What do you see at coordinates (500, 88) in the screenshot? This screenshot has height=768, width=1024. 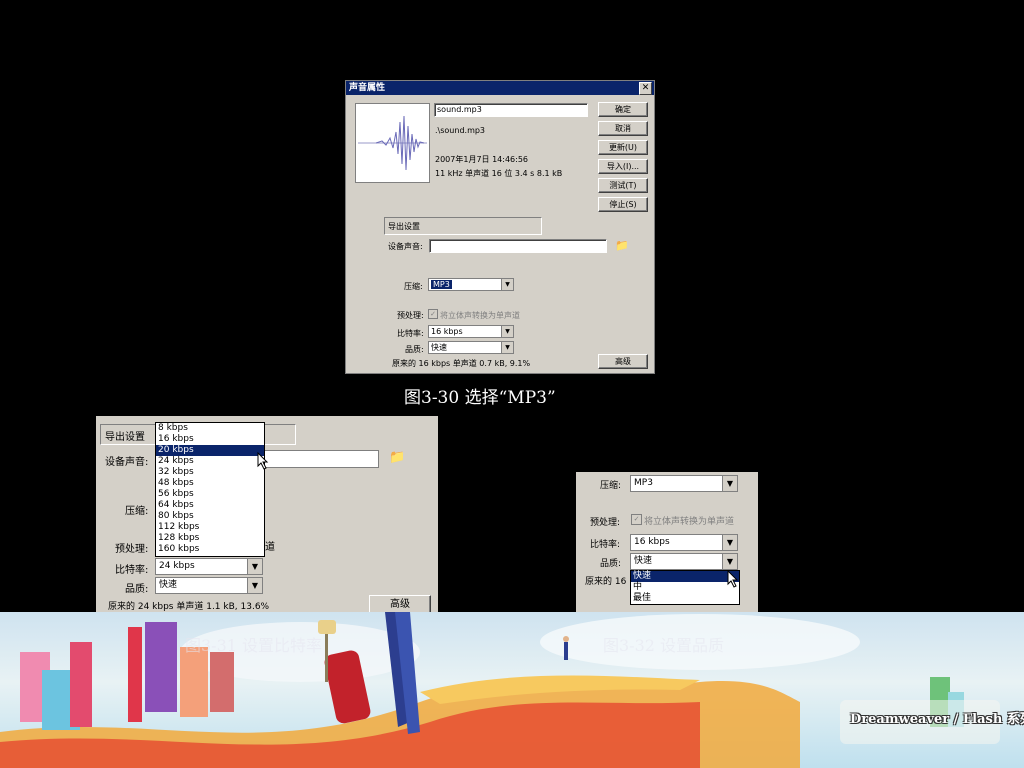 I see `dialog-title-bar: 声音属性 ✕` at bounding box center [500, 88].